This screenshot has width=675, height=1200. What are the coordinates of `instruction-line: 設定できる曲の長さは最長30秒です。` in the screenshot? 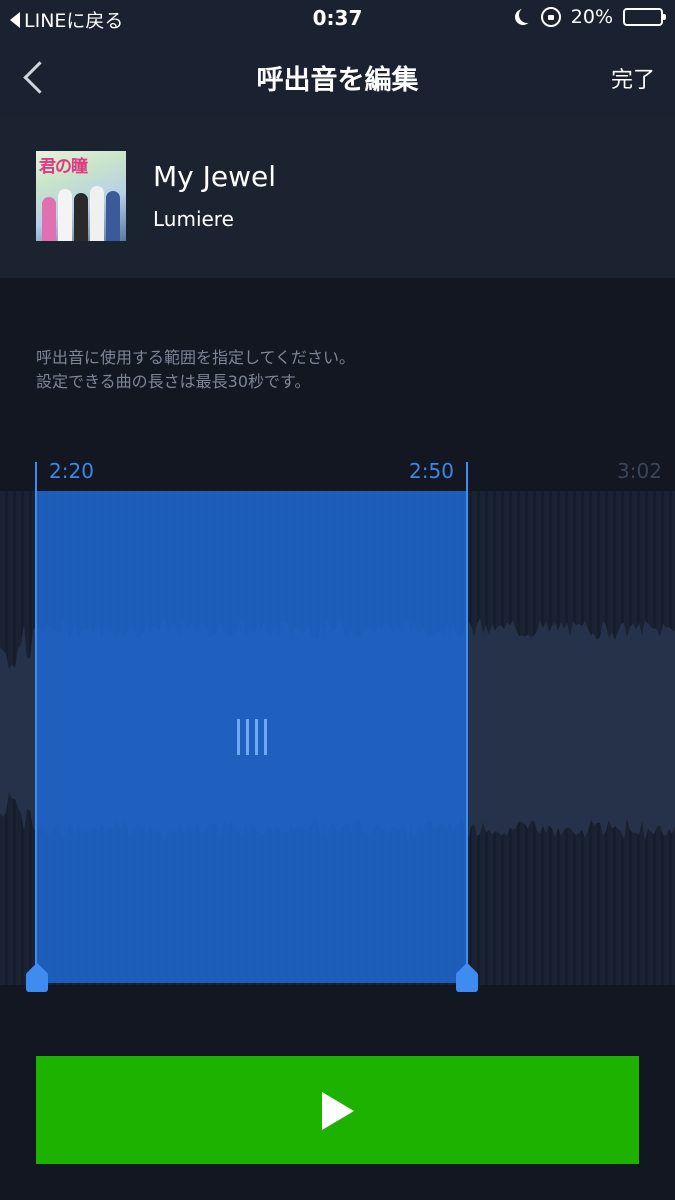 It's located at (173, 381).